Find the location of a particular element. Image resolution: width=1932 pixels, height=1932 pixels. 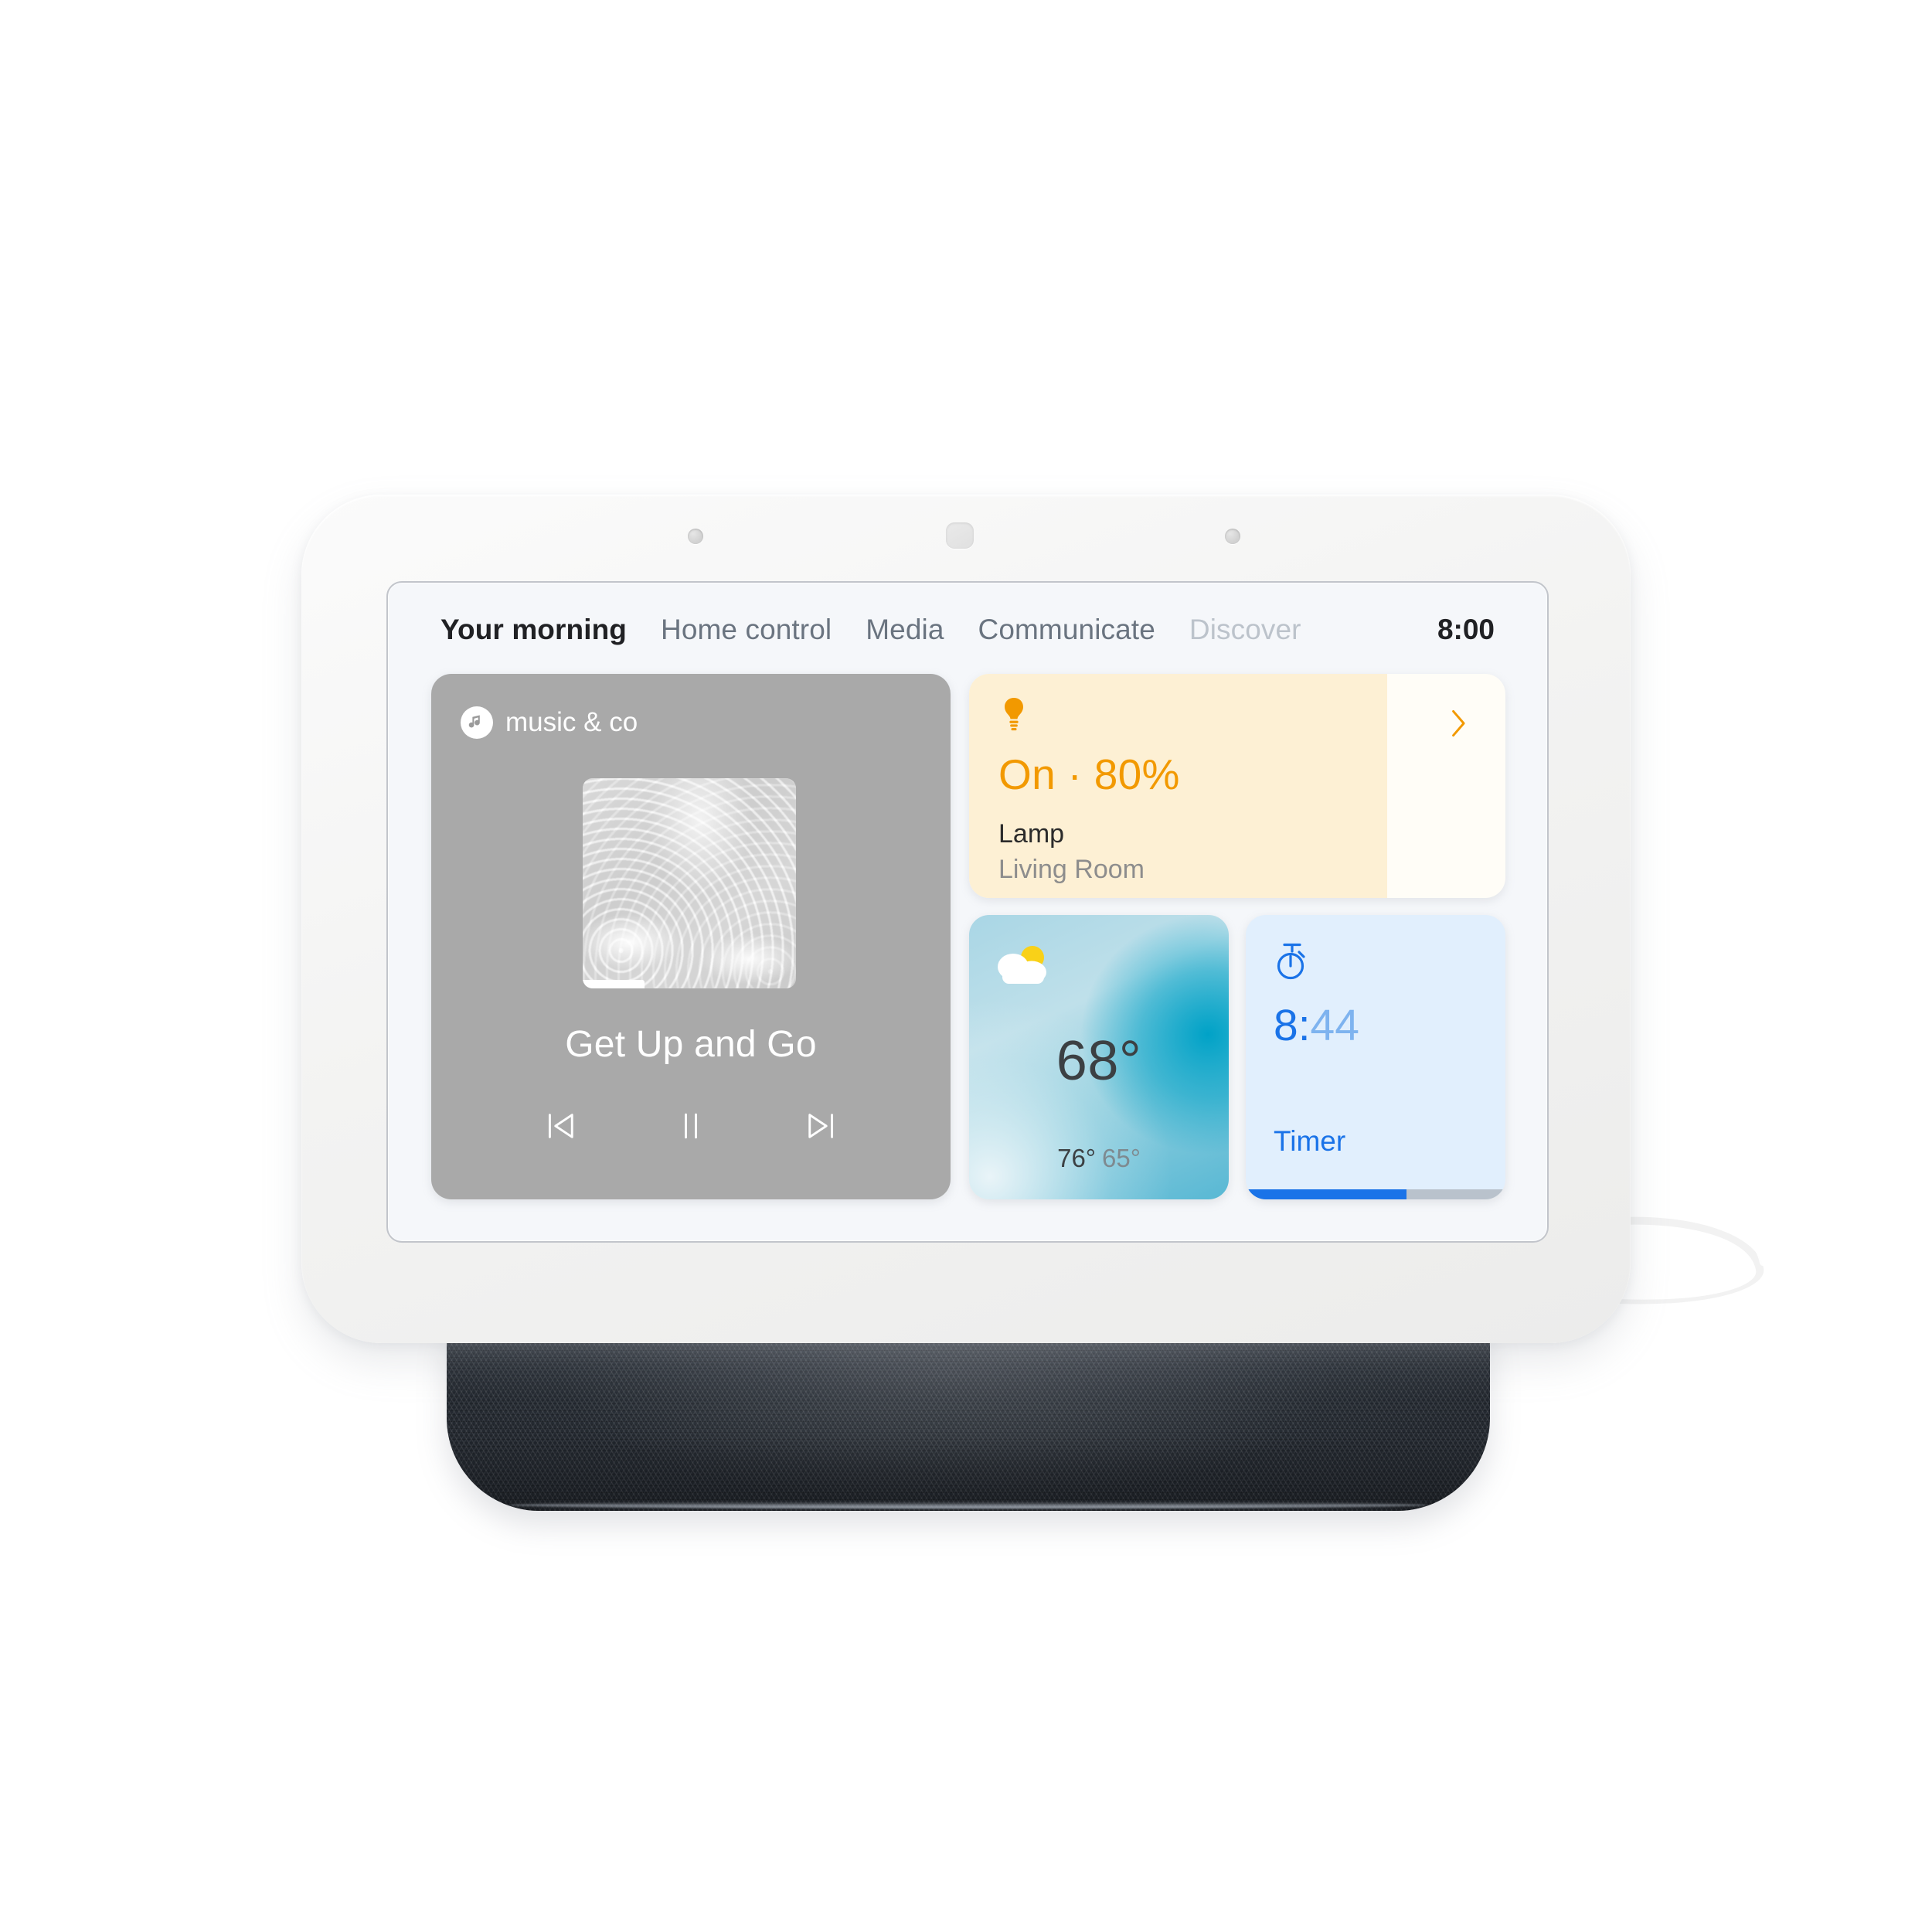

timer-label: Timer is located at coordinates (1310, 1141).